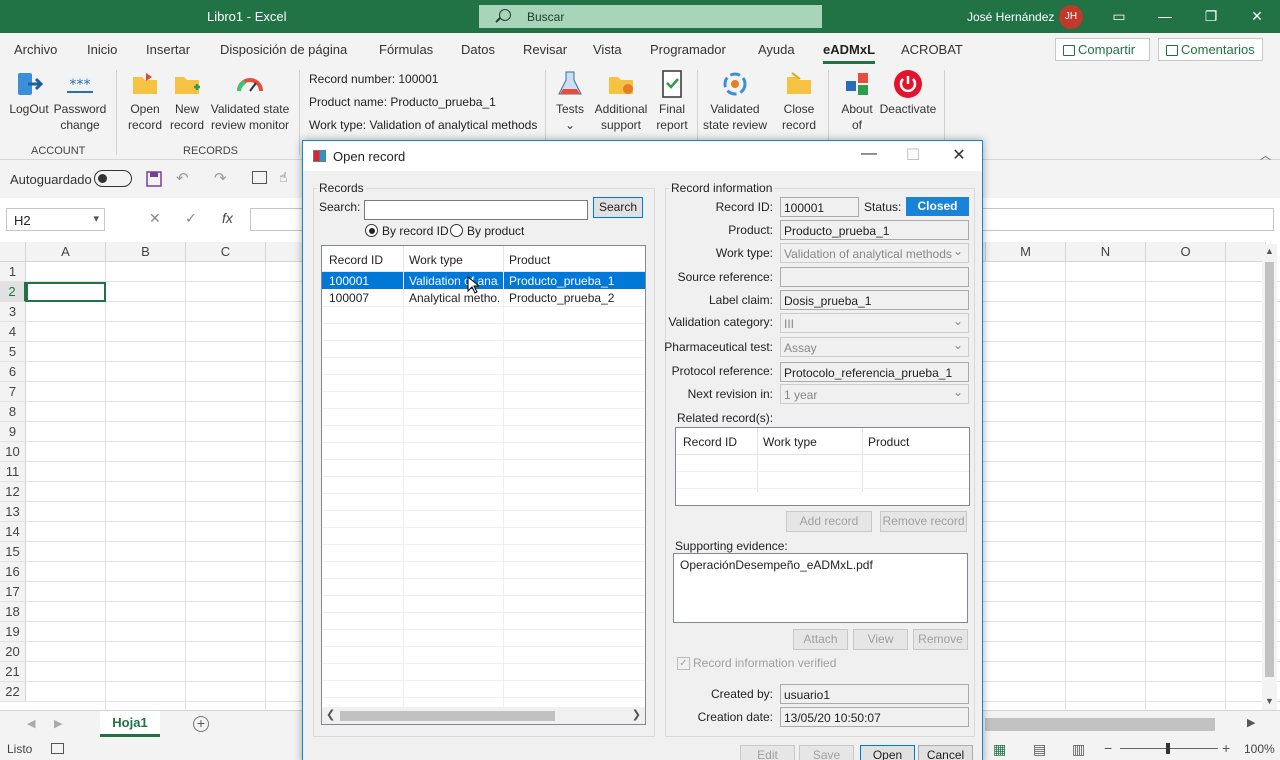 This screenshot has width=1280, height=760. Describe the element at coordinates (155, 218) in the screenshot. I see `cancel-formula-icon: ✕` at that location.